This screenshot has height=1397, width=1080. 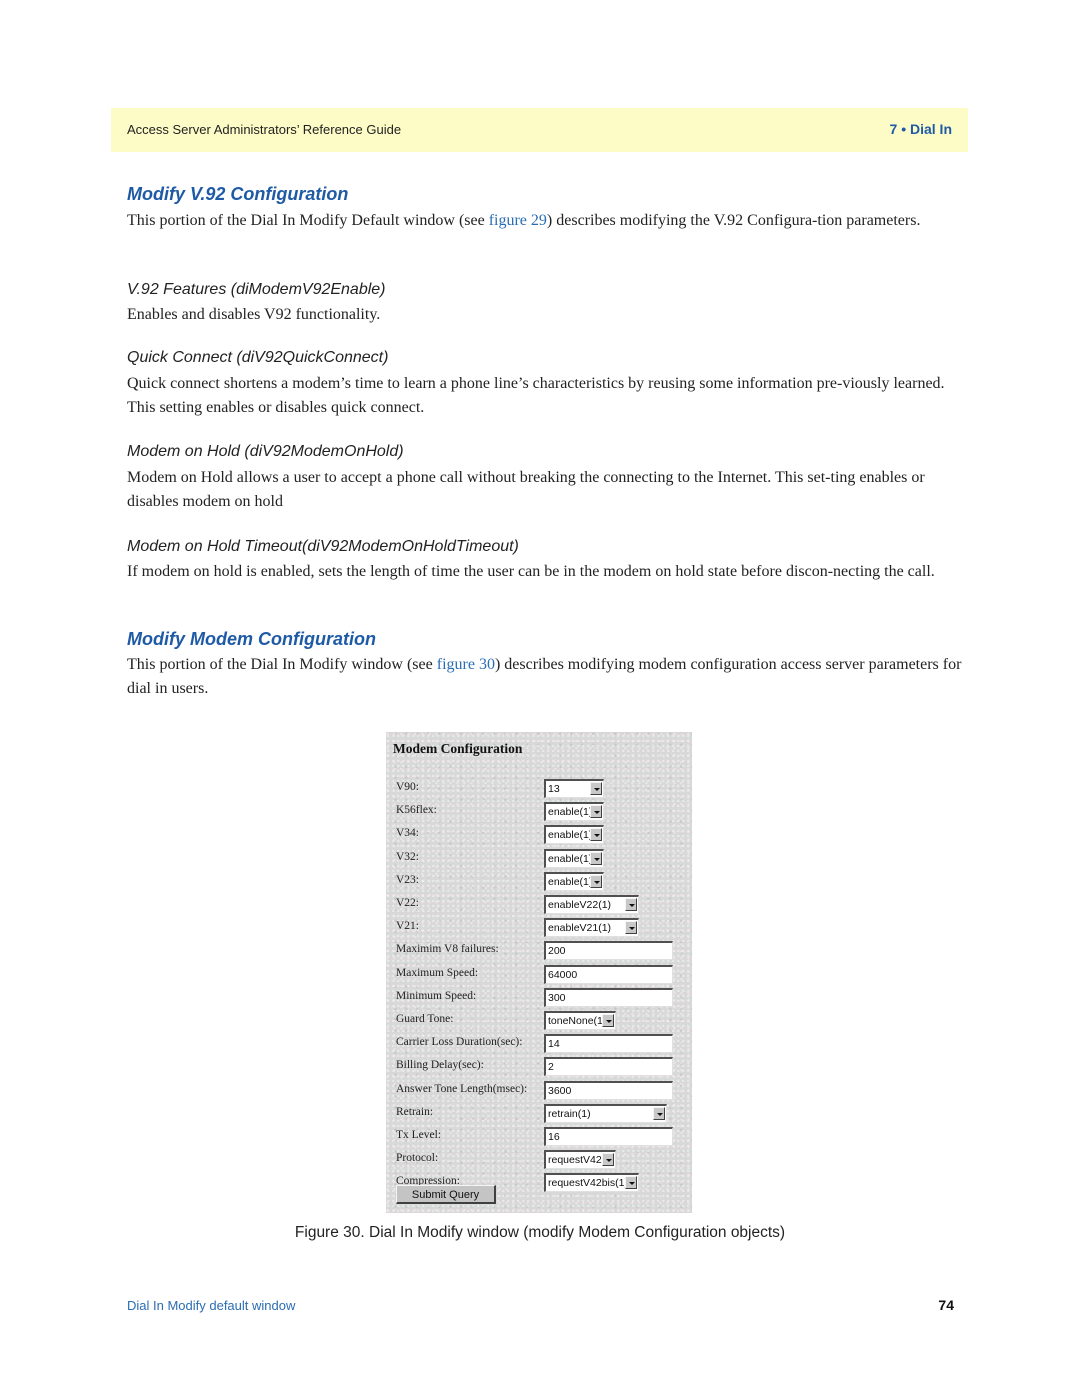 What do you see at coordinates (539, 1160) in the screenshot?
I see `form-row-protocol: Protocol: requestV42(1)` at bounding box center [539, 1160].